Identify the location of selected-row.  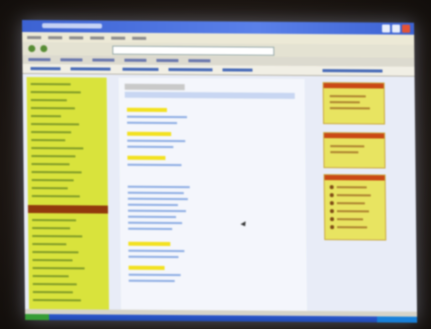
(209, 95).